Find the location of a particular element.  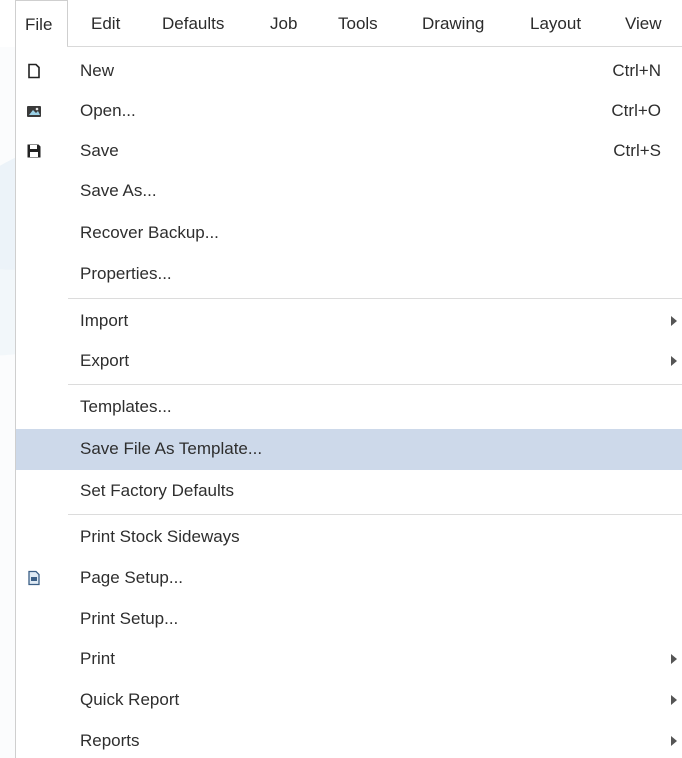

menu-item-new: New Ctrl+N is located at coordinates (349, 71).